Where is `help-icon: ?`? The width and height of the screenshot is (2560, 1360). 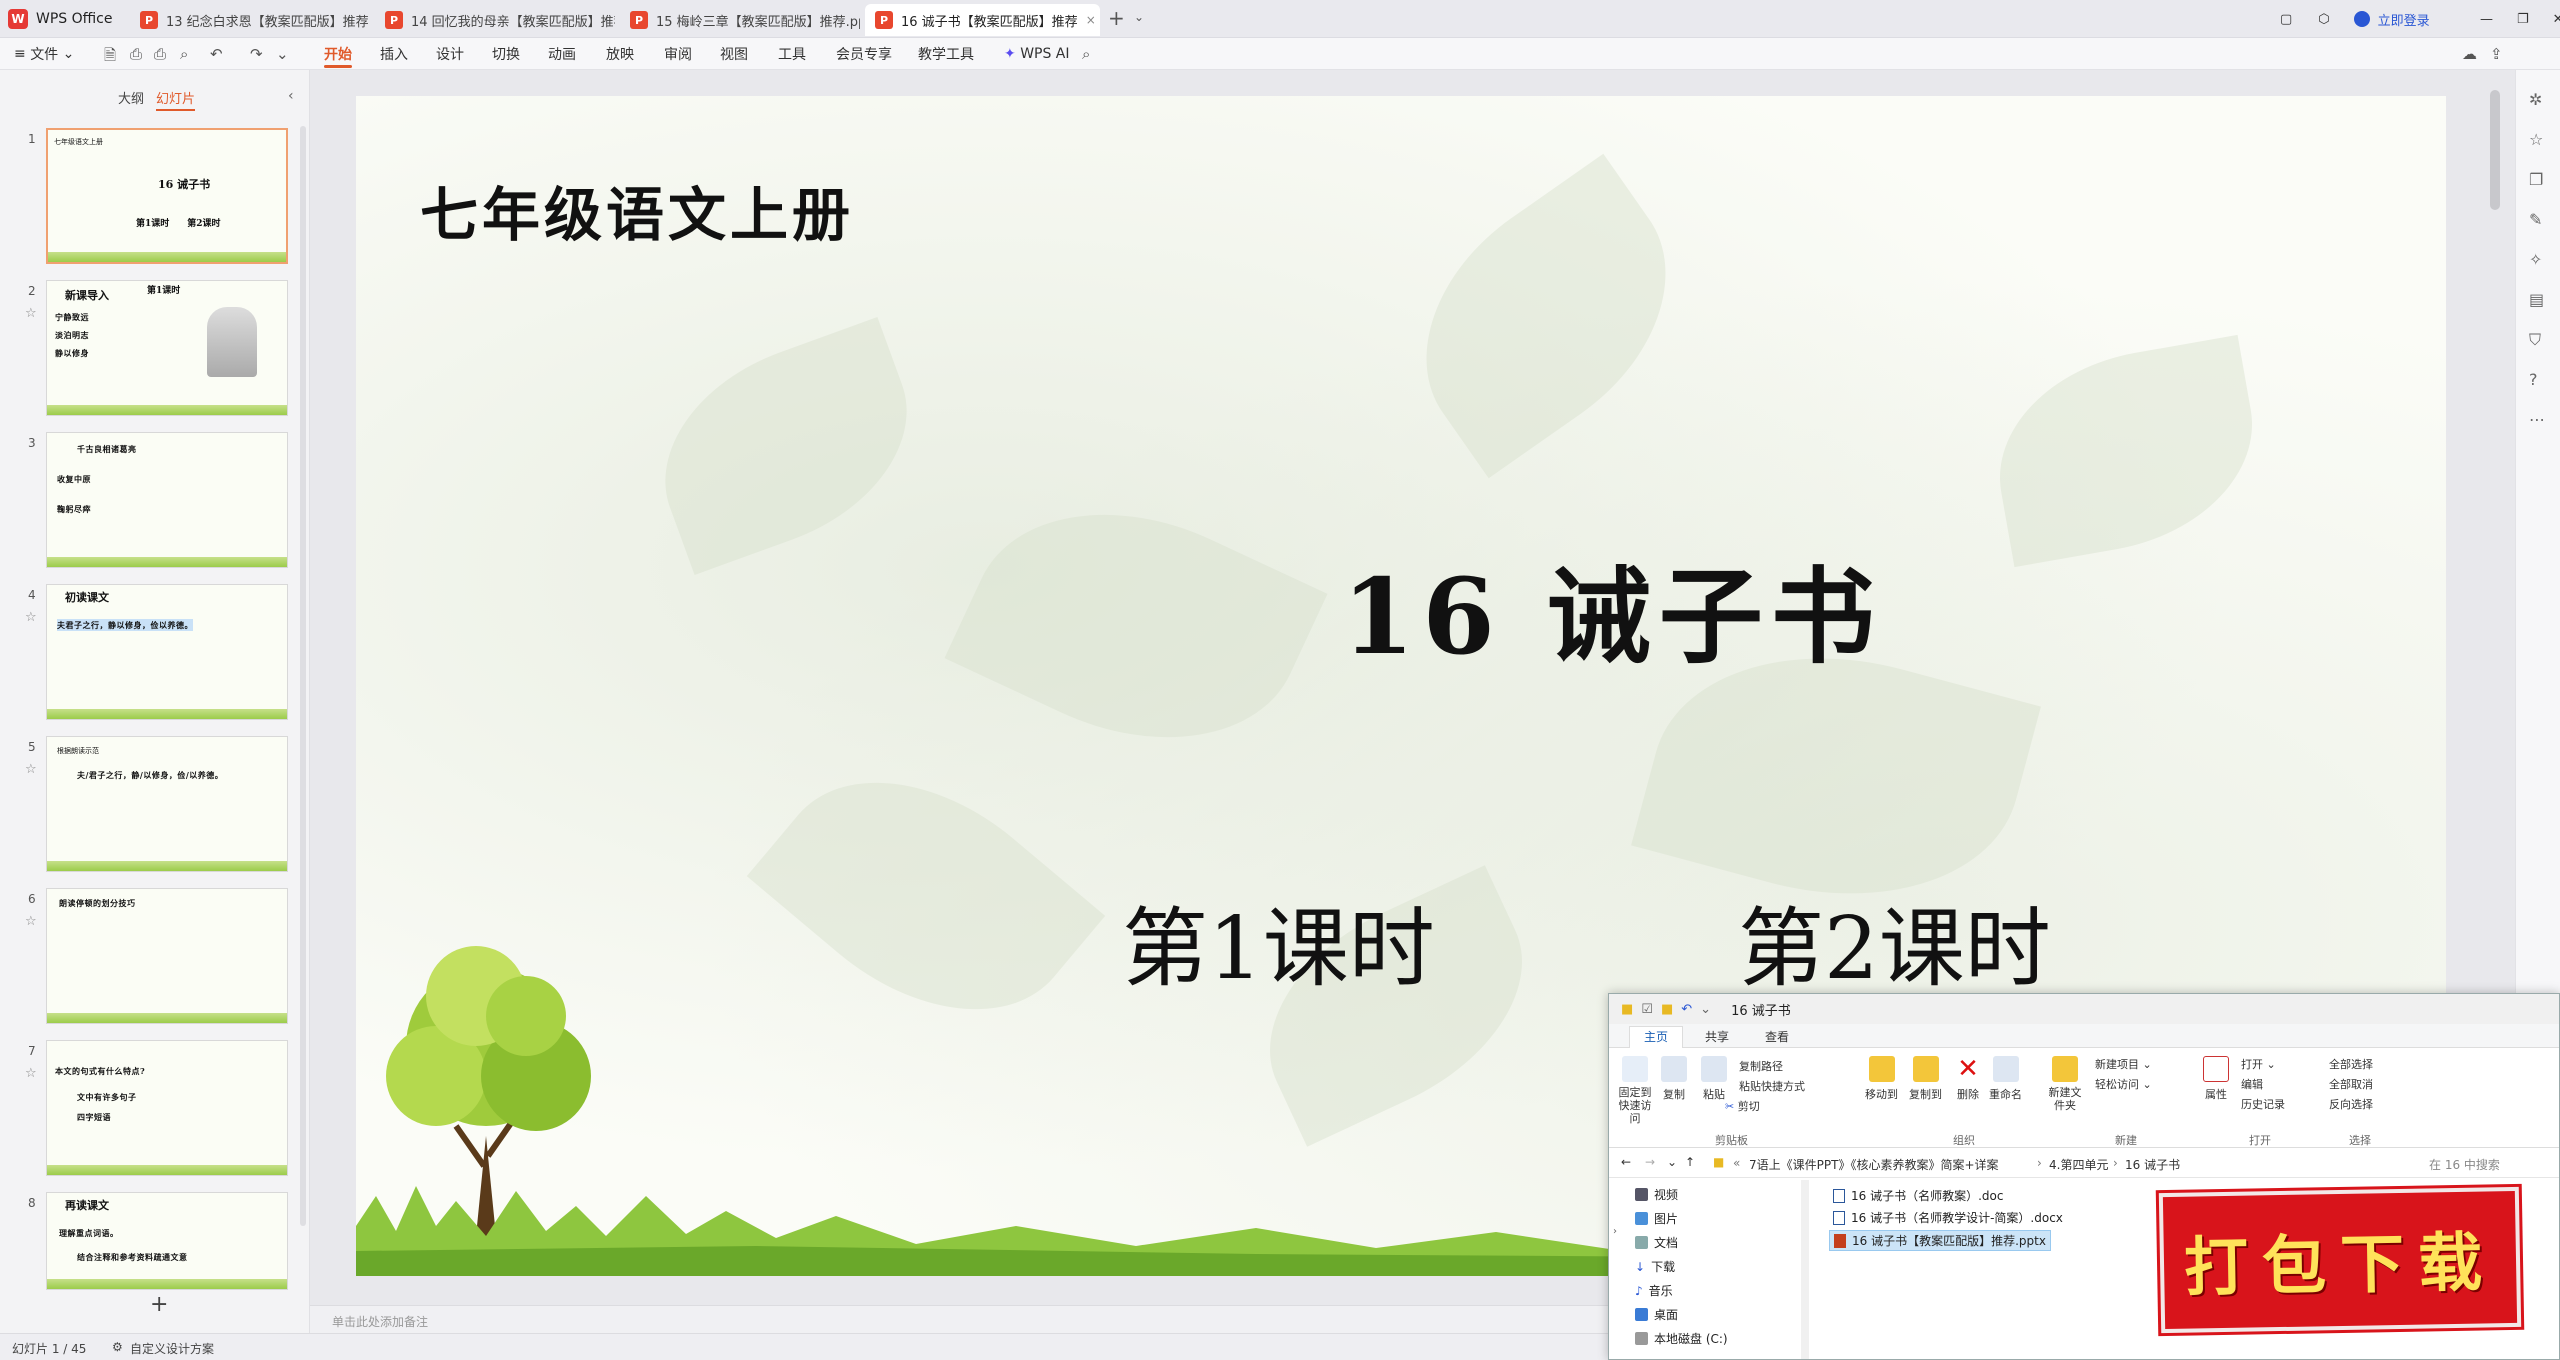 help-icon: ? is located at coordinates (2533, 379).